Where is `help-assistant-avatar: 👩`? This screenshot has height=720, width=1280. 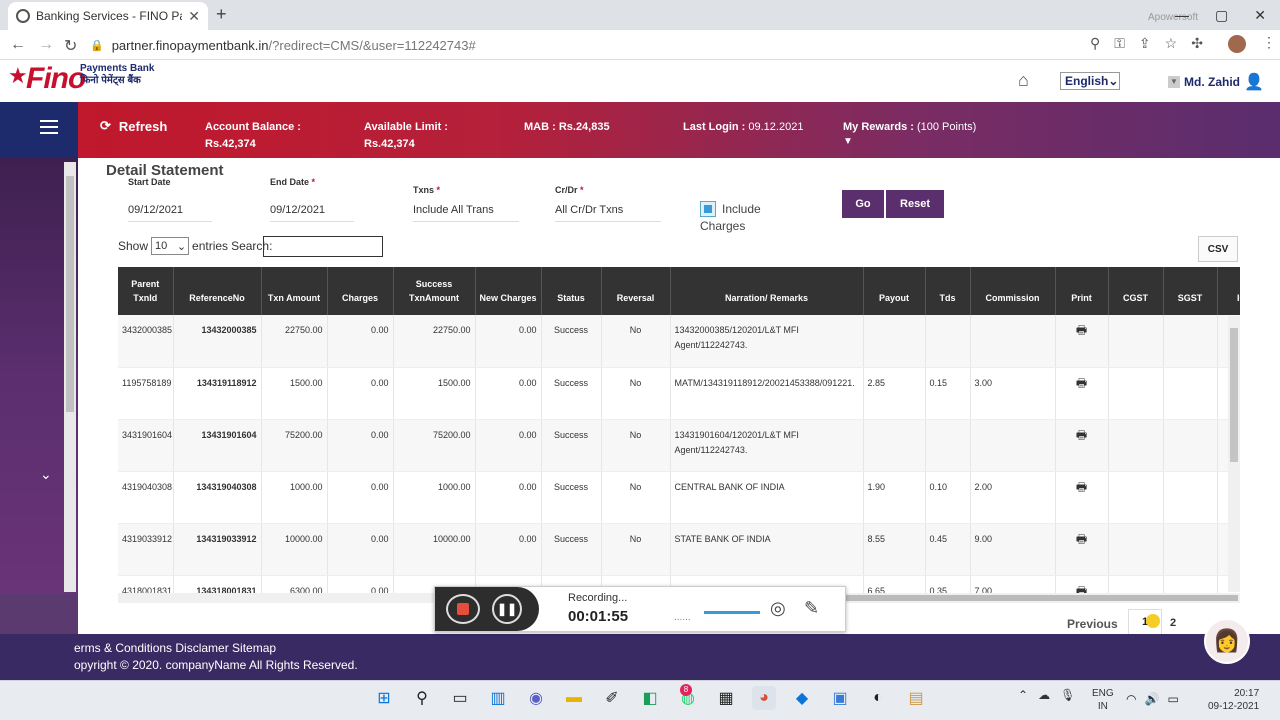 help-assistant-avatar: 👩 is located at coordinates (1227, 641).